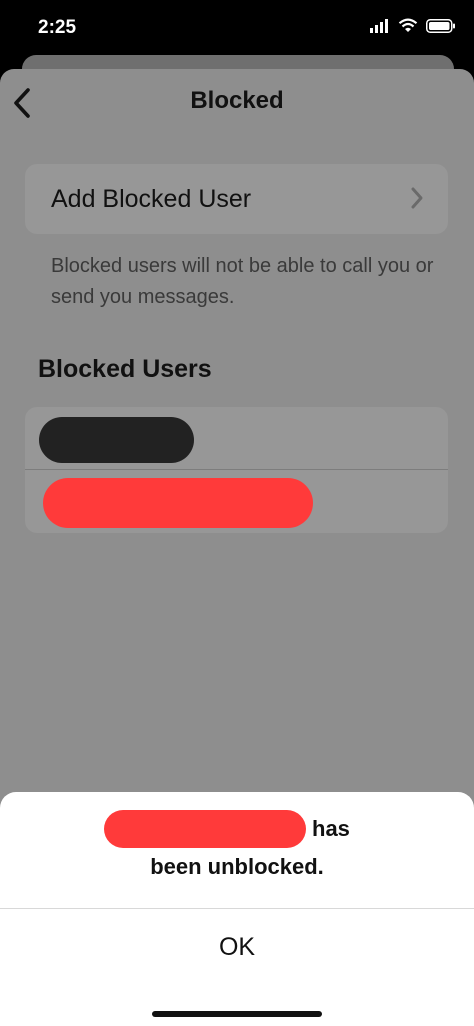 Image resolution: width=474 pixels, height=1026 pixels. What do you see at coordinates (408, 25) in the screenshot?
I see `wifi-icon` at bounding box center [408, 25].